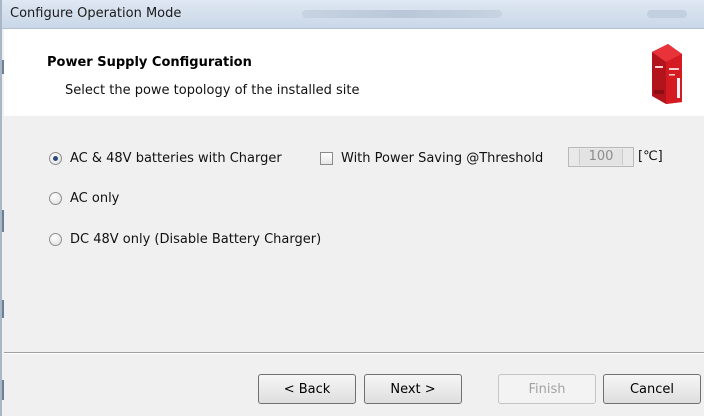 The image size is (704, 416). I want to click on blurred-title-info-right, so click(667, 14).